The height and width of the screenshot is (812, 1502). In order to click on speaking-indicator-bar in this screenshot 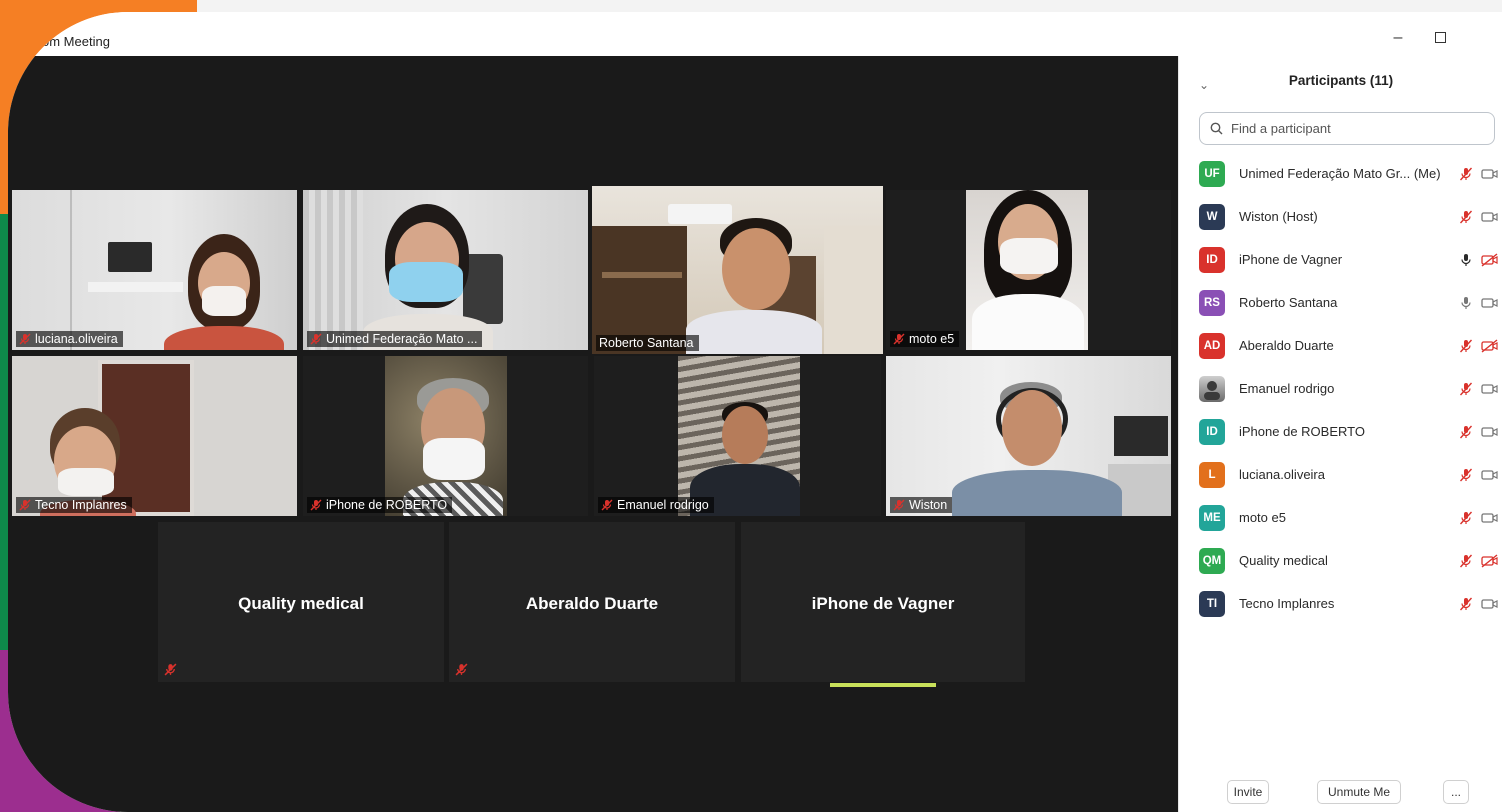, I will do `click(883, 685)`.